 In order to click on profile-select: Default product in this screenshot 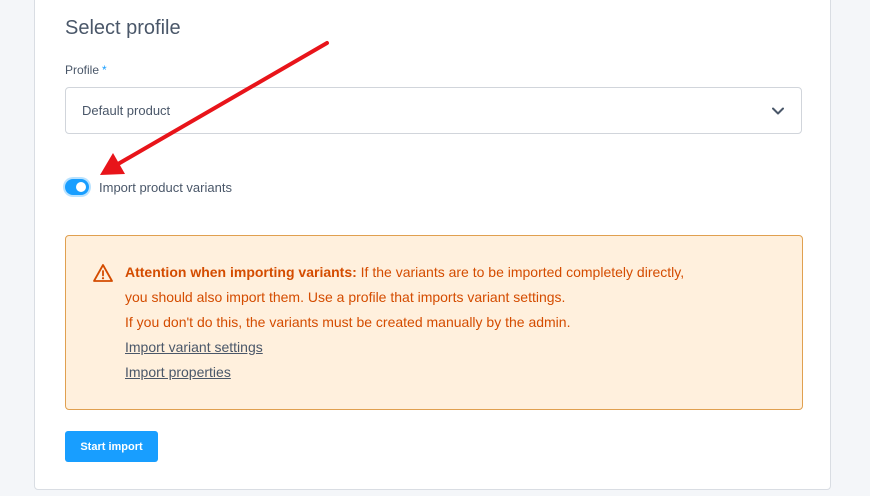, I will do `click(433, 110)`.